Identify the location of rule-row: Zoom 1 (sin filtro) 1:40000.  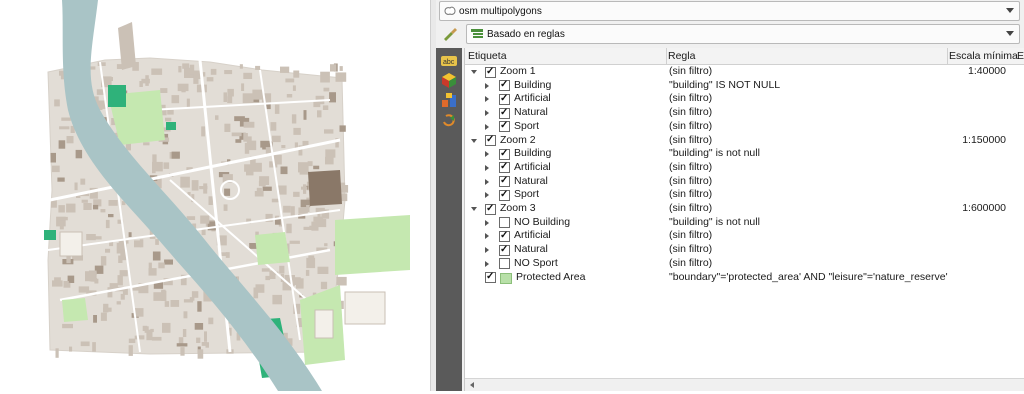
(744, 72).